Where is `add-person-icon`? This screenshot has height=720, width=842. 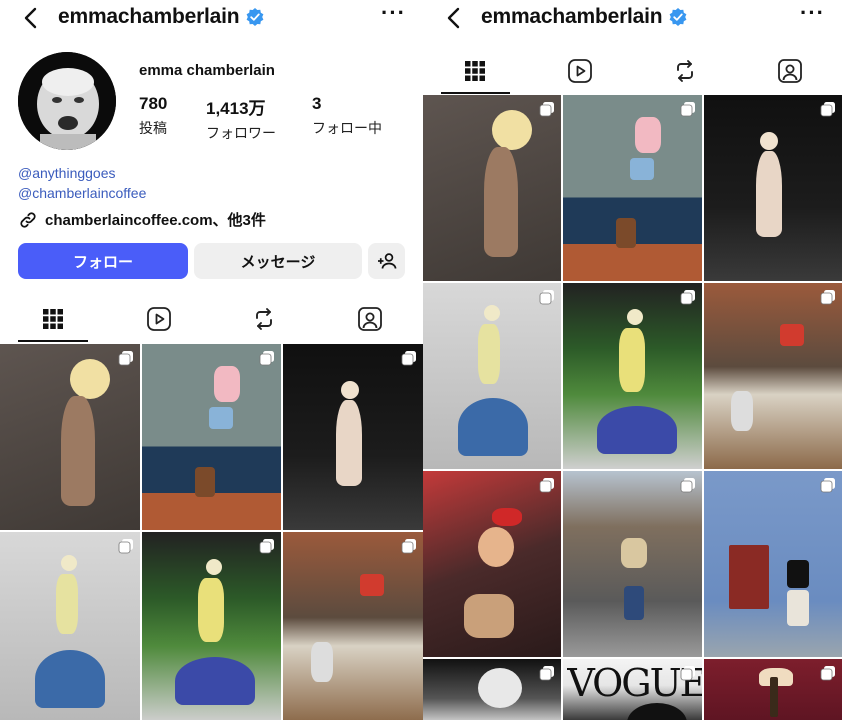 add-person-icon is located at coordinates (386, 261).